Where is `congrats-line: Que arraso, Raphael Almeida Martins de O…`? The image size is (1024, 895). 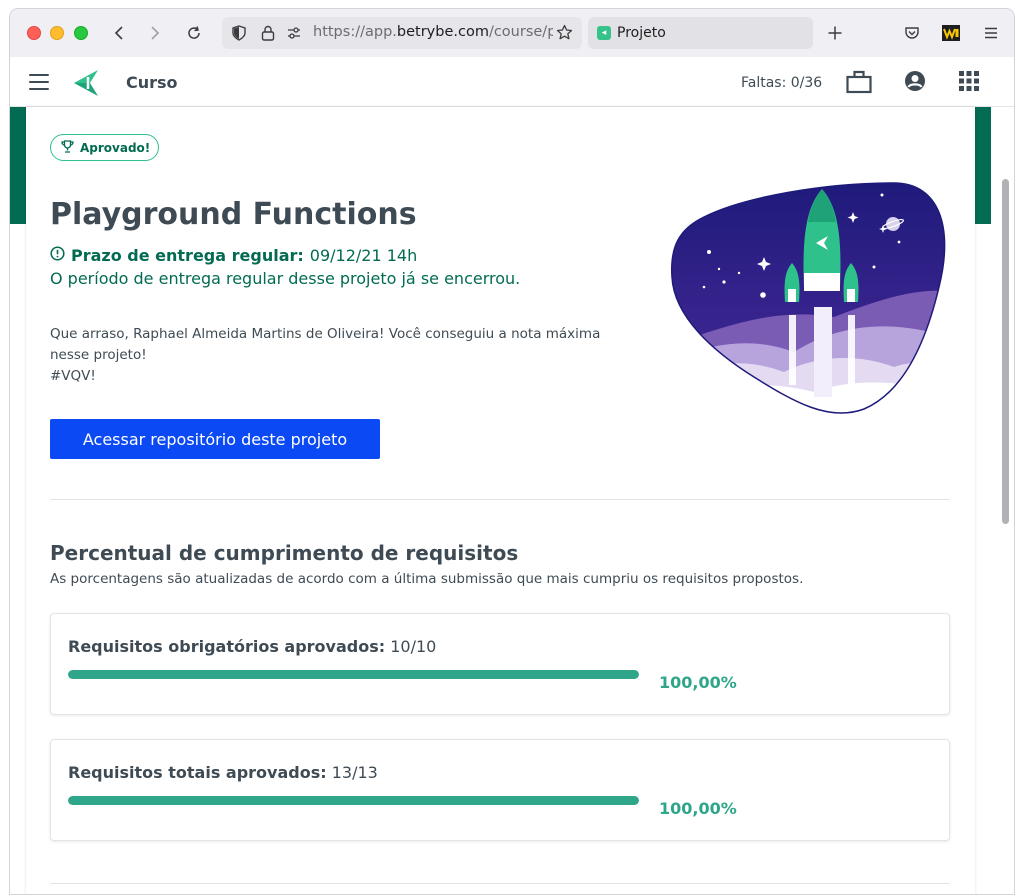
congrats-line: Que arraso, Raphael Almeida Martins de O… is located at coordinates (325, 334).